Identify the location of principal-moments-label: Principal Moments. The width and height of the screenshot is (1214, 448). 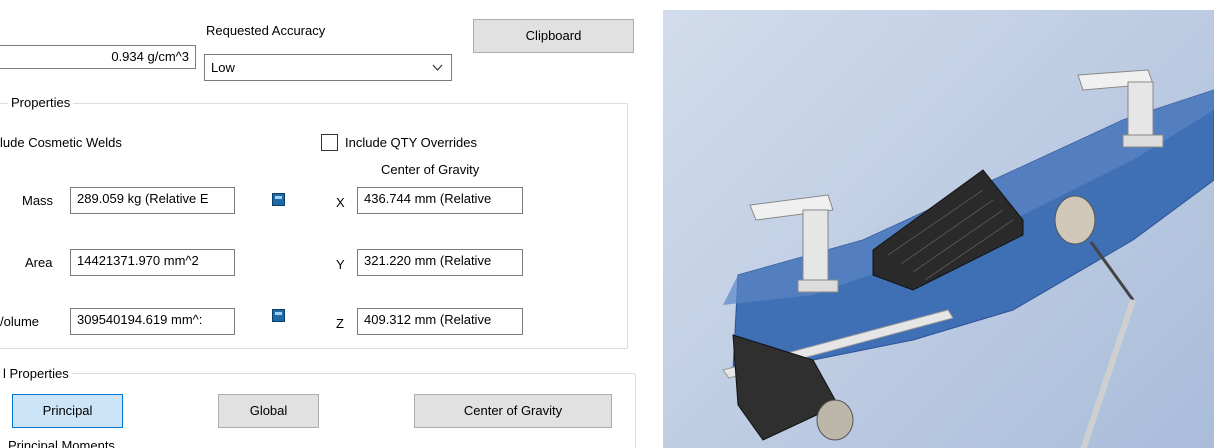
(61, 443).